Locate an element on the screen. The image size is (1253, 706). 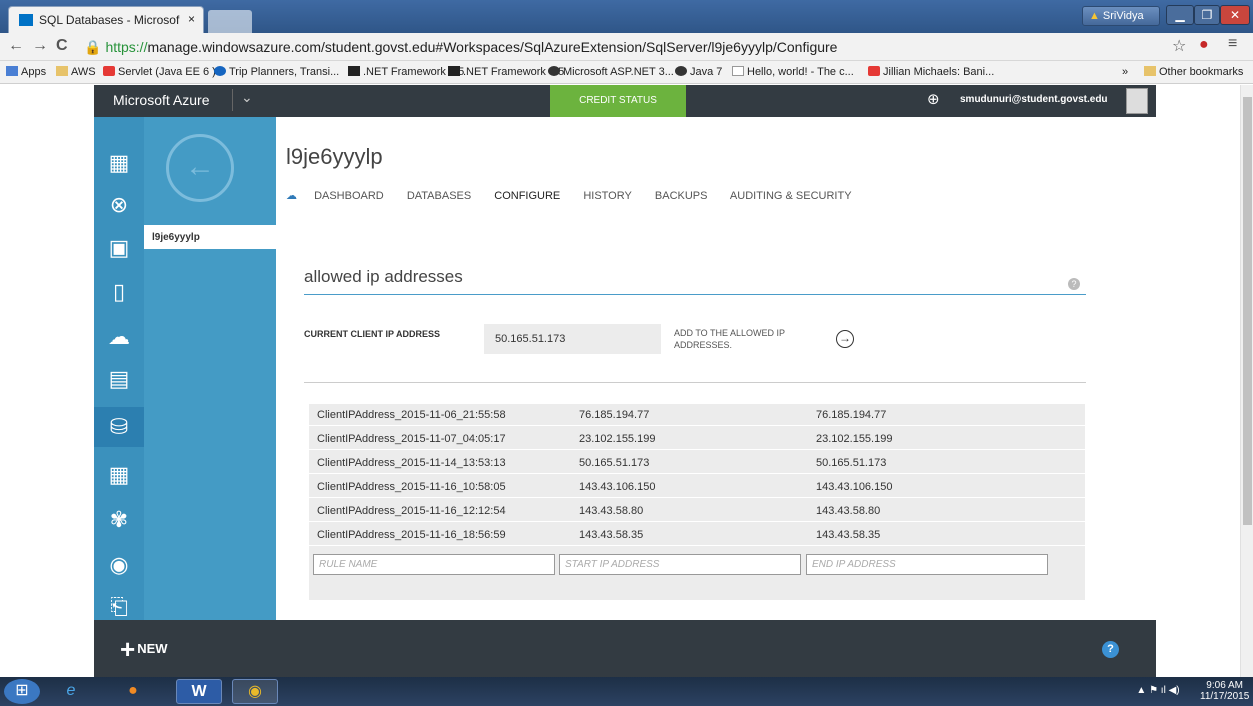
section-title: allowed ip addresses is located at coordinates (383, 276).